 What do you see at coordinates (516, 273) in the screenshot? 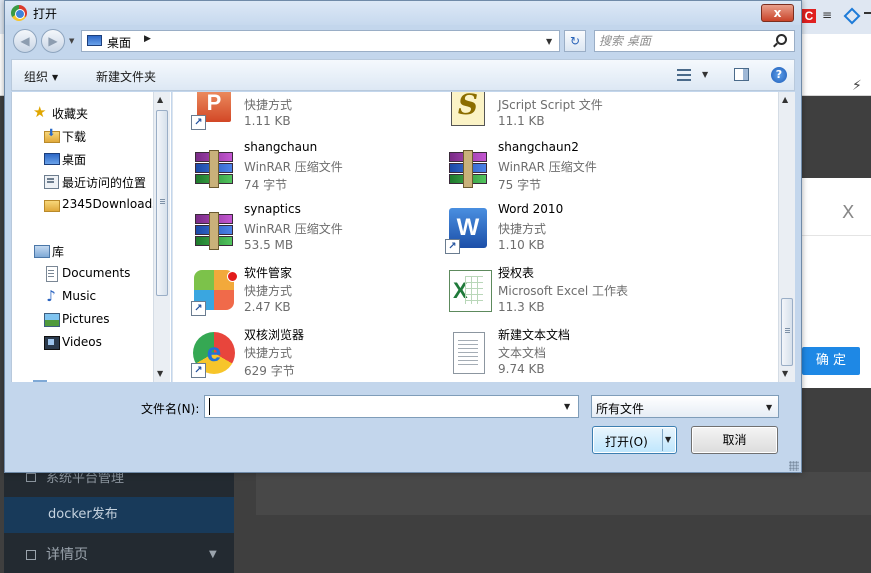
I see `file-name: 授权表` at bounding box center [516, 273].